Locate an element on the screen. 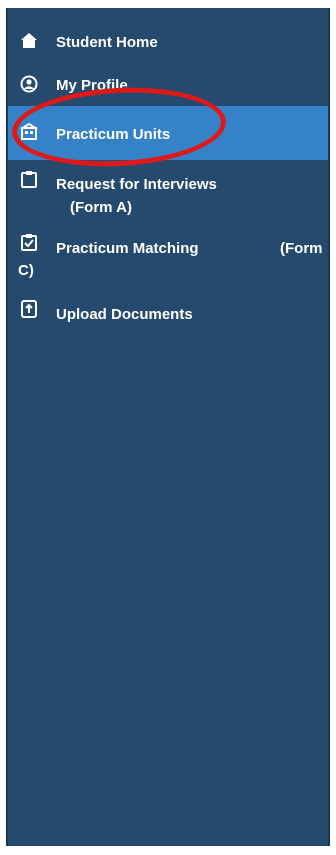  sidebar-item-label: Request for Interviews is located at coordinates (136, 184).